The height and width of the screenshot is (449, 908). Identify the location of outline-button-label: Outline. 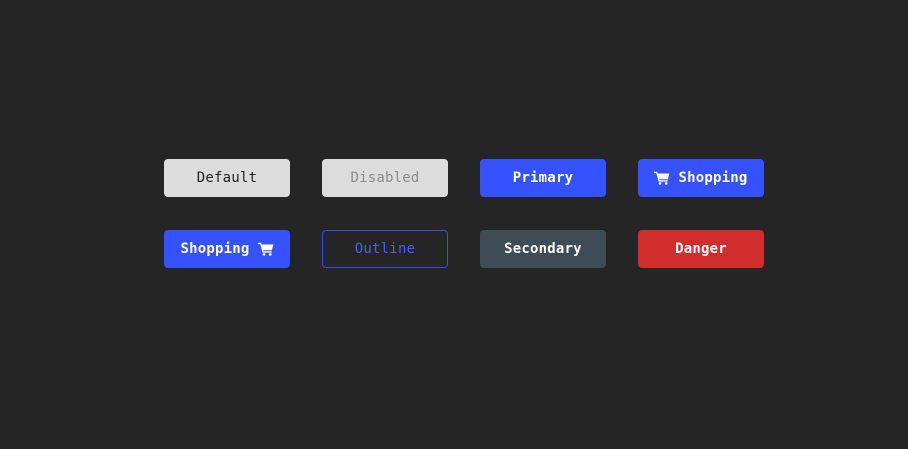
(385, 249).